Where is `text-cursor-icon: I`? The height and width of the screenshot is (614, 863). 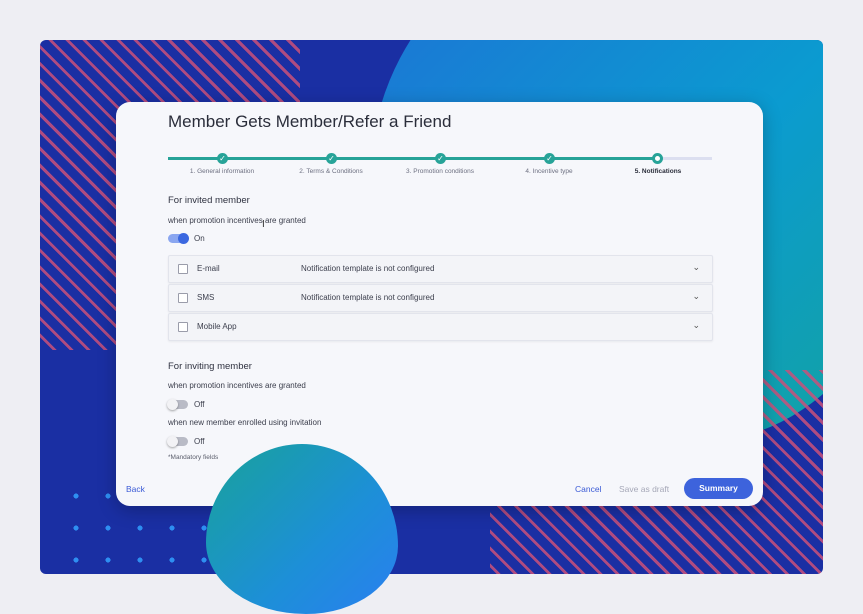 text-cursor-icon: I is located at coordinates (263, 224).